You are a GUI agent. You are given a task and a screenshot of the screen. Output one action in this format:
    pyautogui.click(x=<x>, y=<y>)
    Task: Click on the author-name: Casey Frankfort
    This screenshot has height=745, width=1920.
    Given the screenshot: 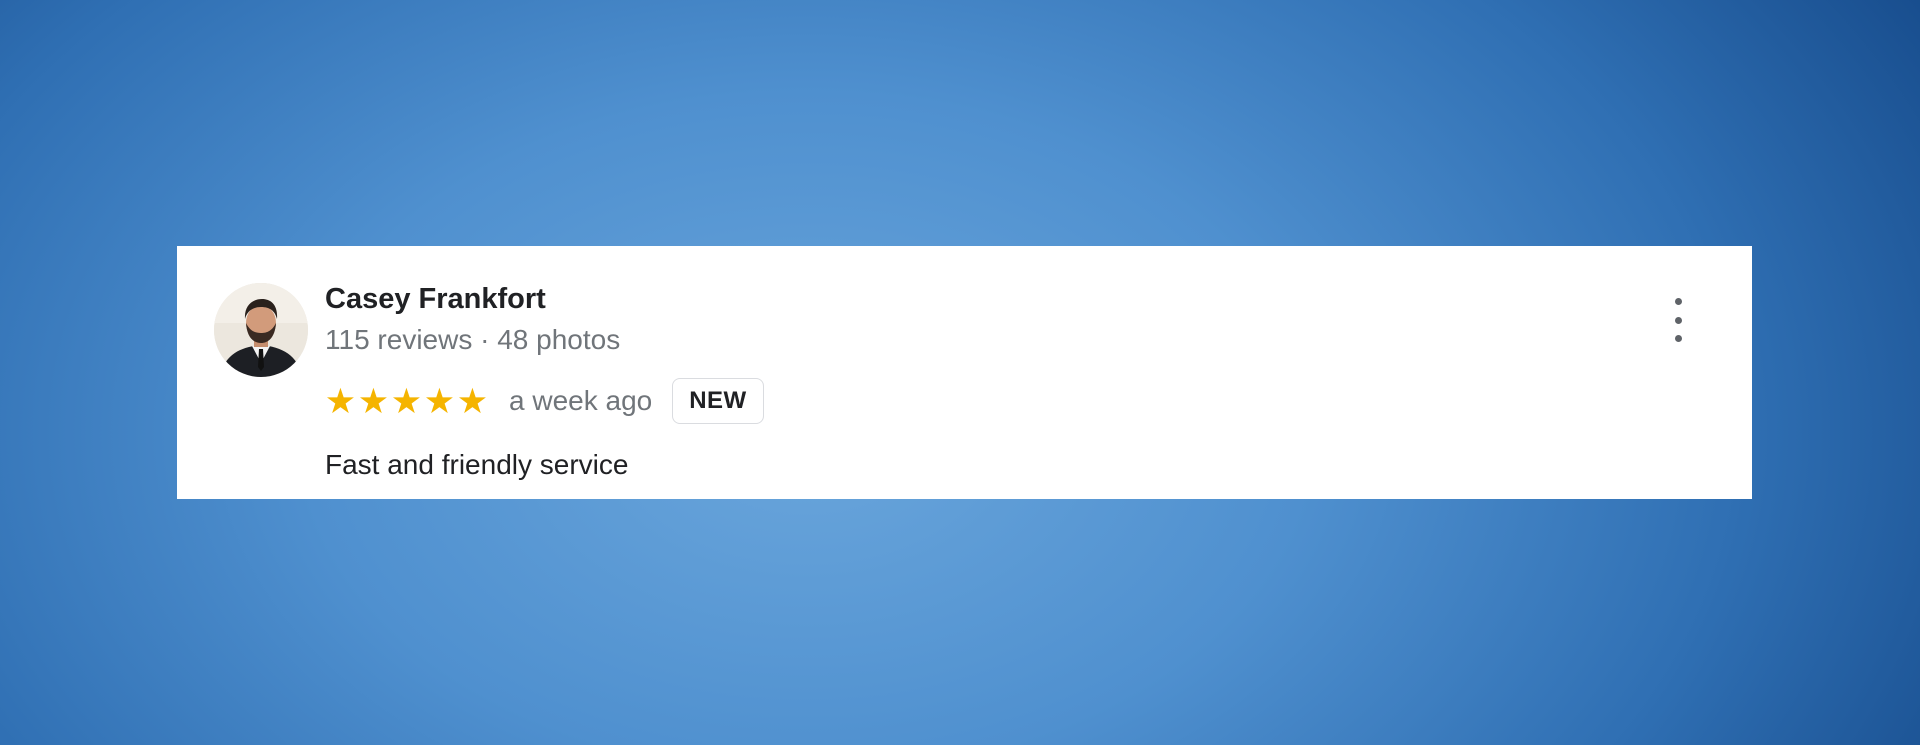 What is the action you would take?
    pyautogui.click(x=435, y=299)
    